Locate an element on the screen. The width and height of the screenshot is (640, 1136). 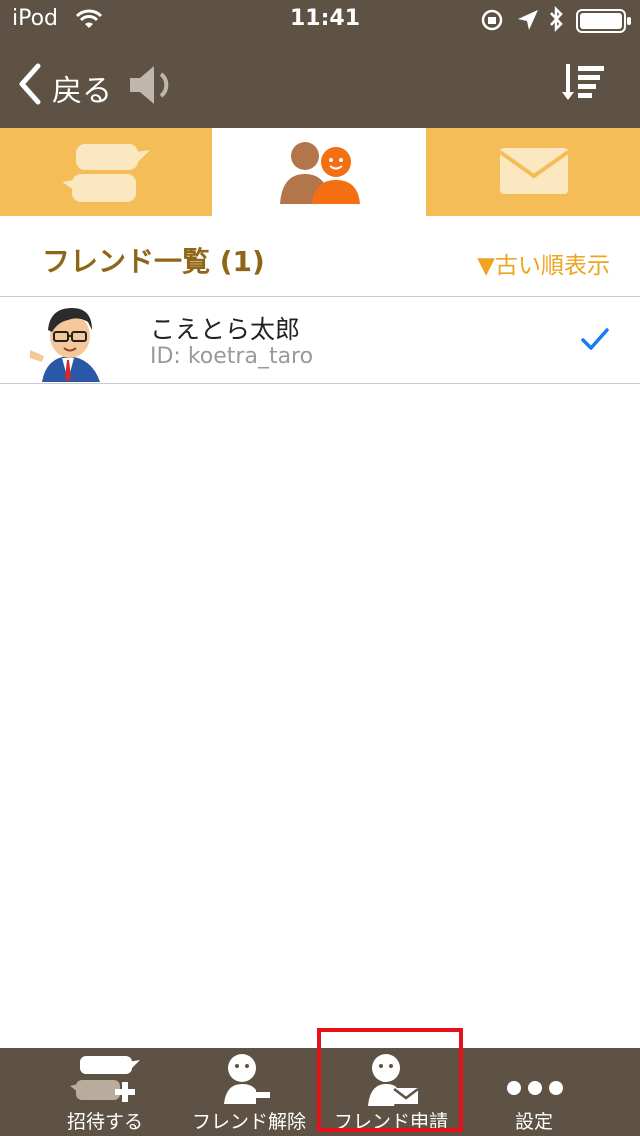
wifi-icon is located at coordinates (89, 18).